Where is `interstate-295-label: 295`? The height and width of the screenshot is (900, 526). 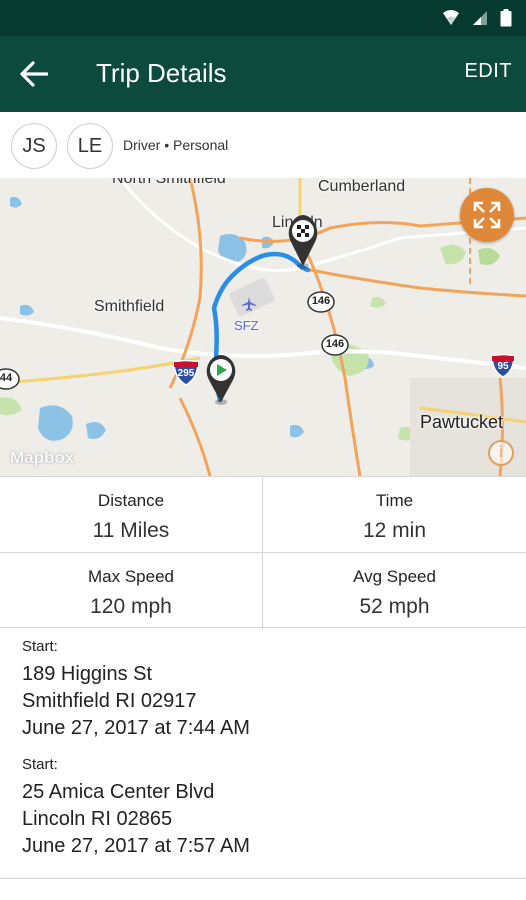 interstate-295-label: 295 is located at coordinates (186, 373).